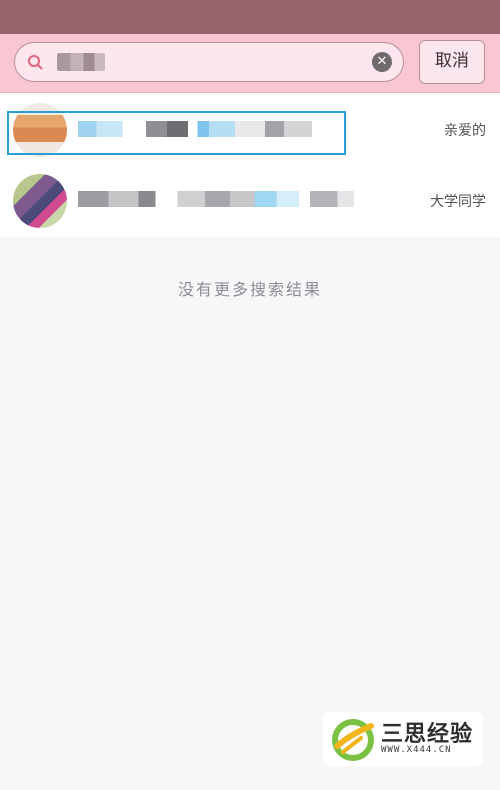 This screenshot has width=500, height=790. I want to click on search-query-text, so click(81, 62).